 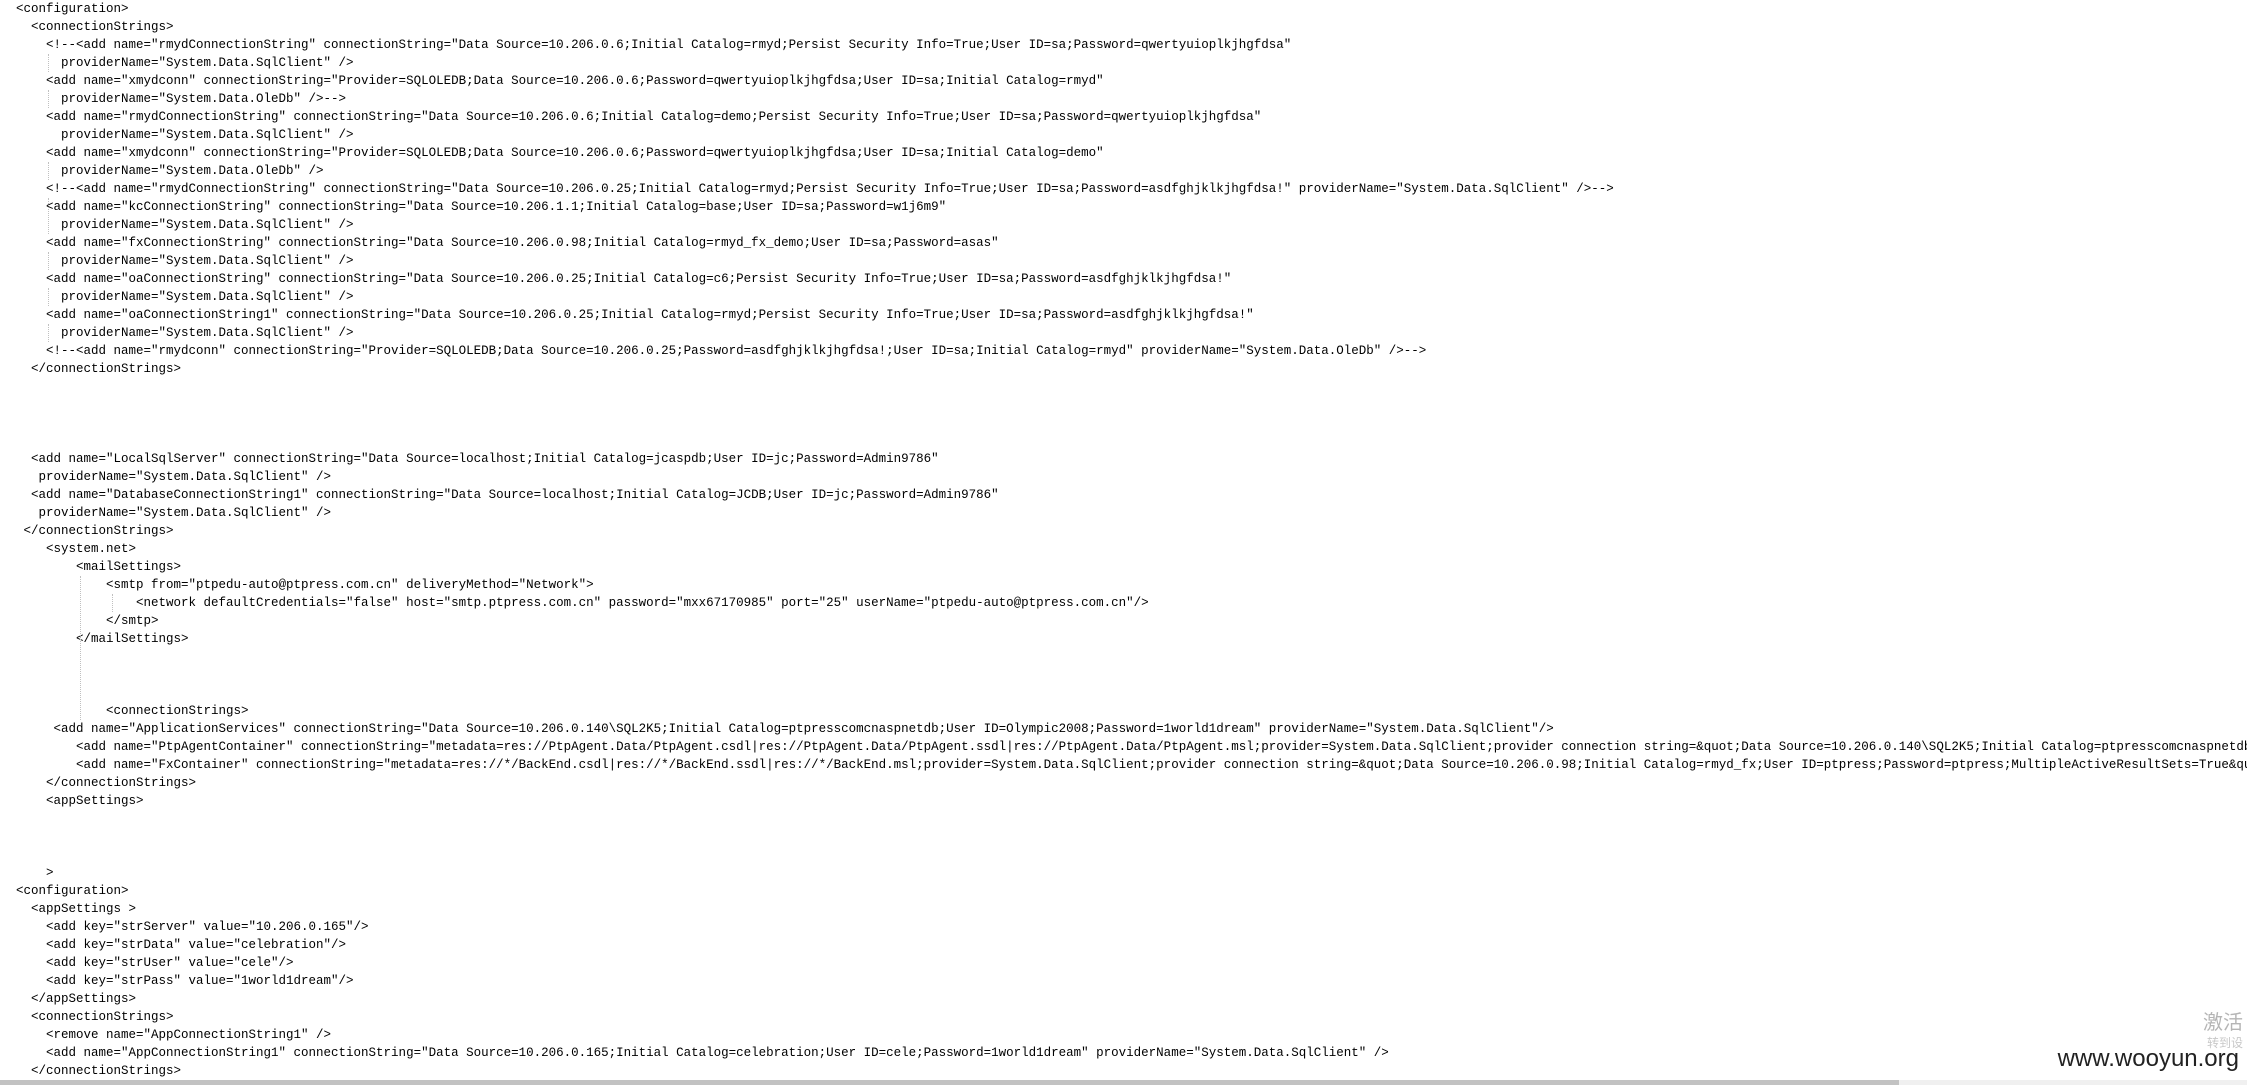 I want to click on code-line: </mailSettings>, so click(x=1131, y=639).